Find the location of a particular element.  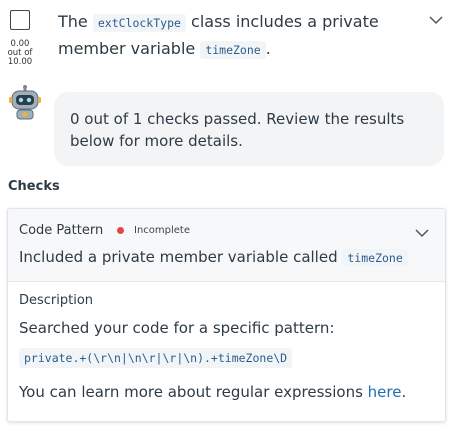

learn-more-link: here is located at coordinates (385, 392).